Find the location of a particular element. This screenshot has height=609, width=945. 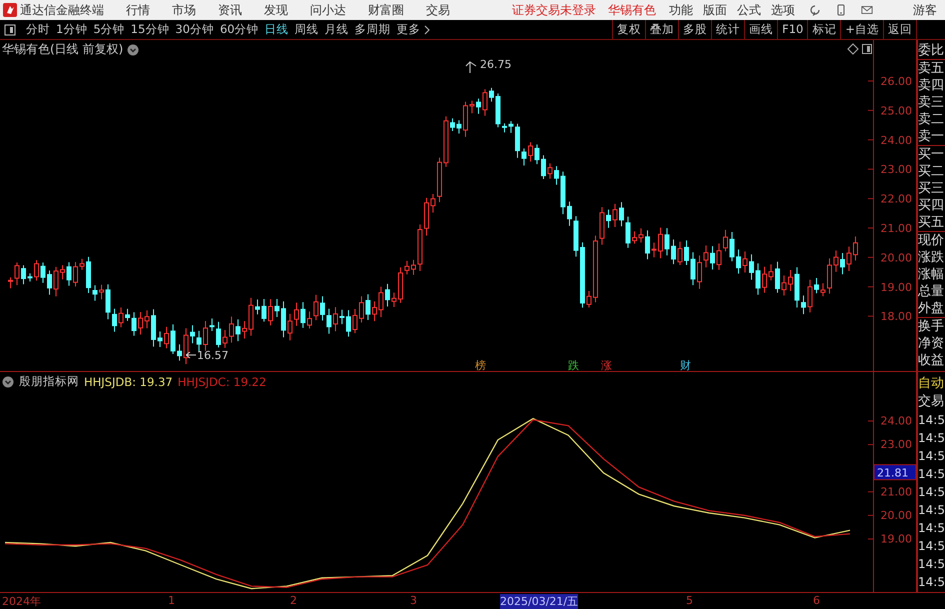

period-tab: 分时 is located at coordinates (38, 29).